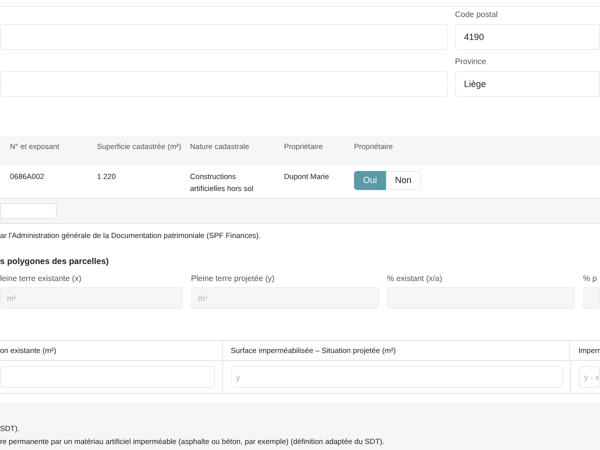  What do you see at coordinates (527, 37) in the screenshot?
I see `text-field: 4190` at bounding box center [527, 37].